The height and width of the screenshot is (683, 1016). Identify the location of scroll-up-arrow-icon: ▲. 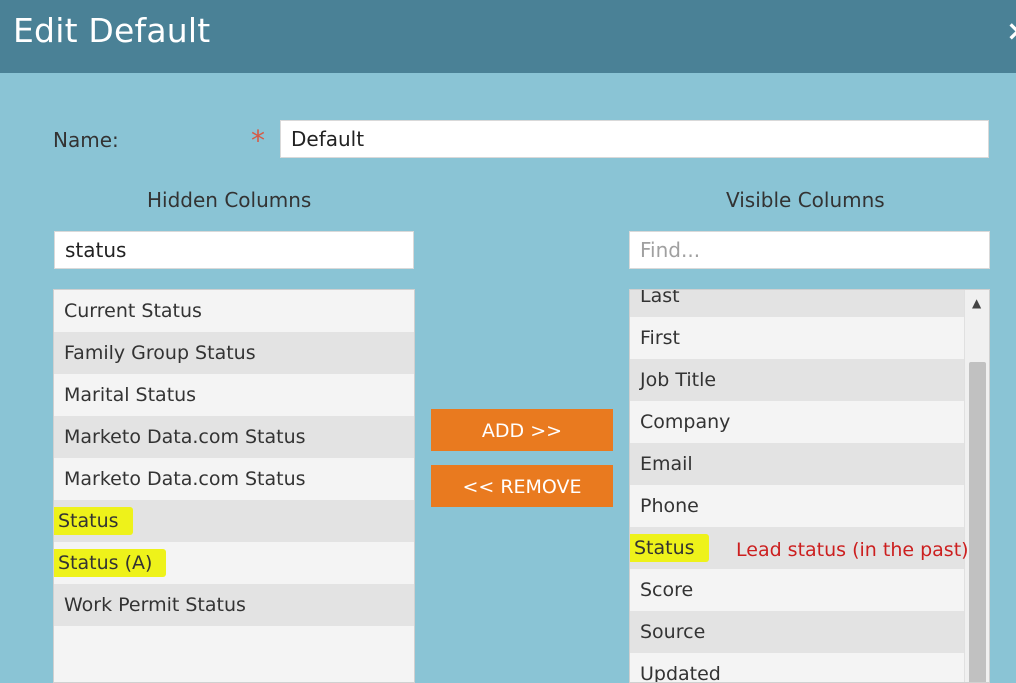
(976, 303).